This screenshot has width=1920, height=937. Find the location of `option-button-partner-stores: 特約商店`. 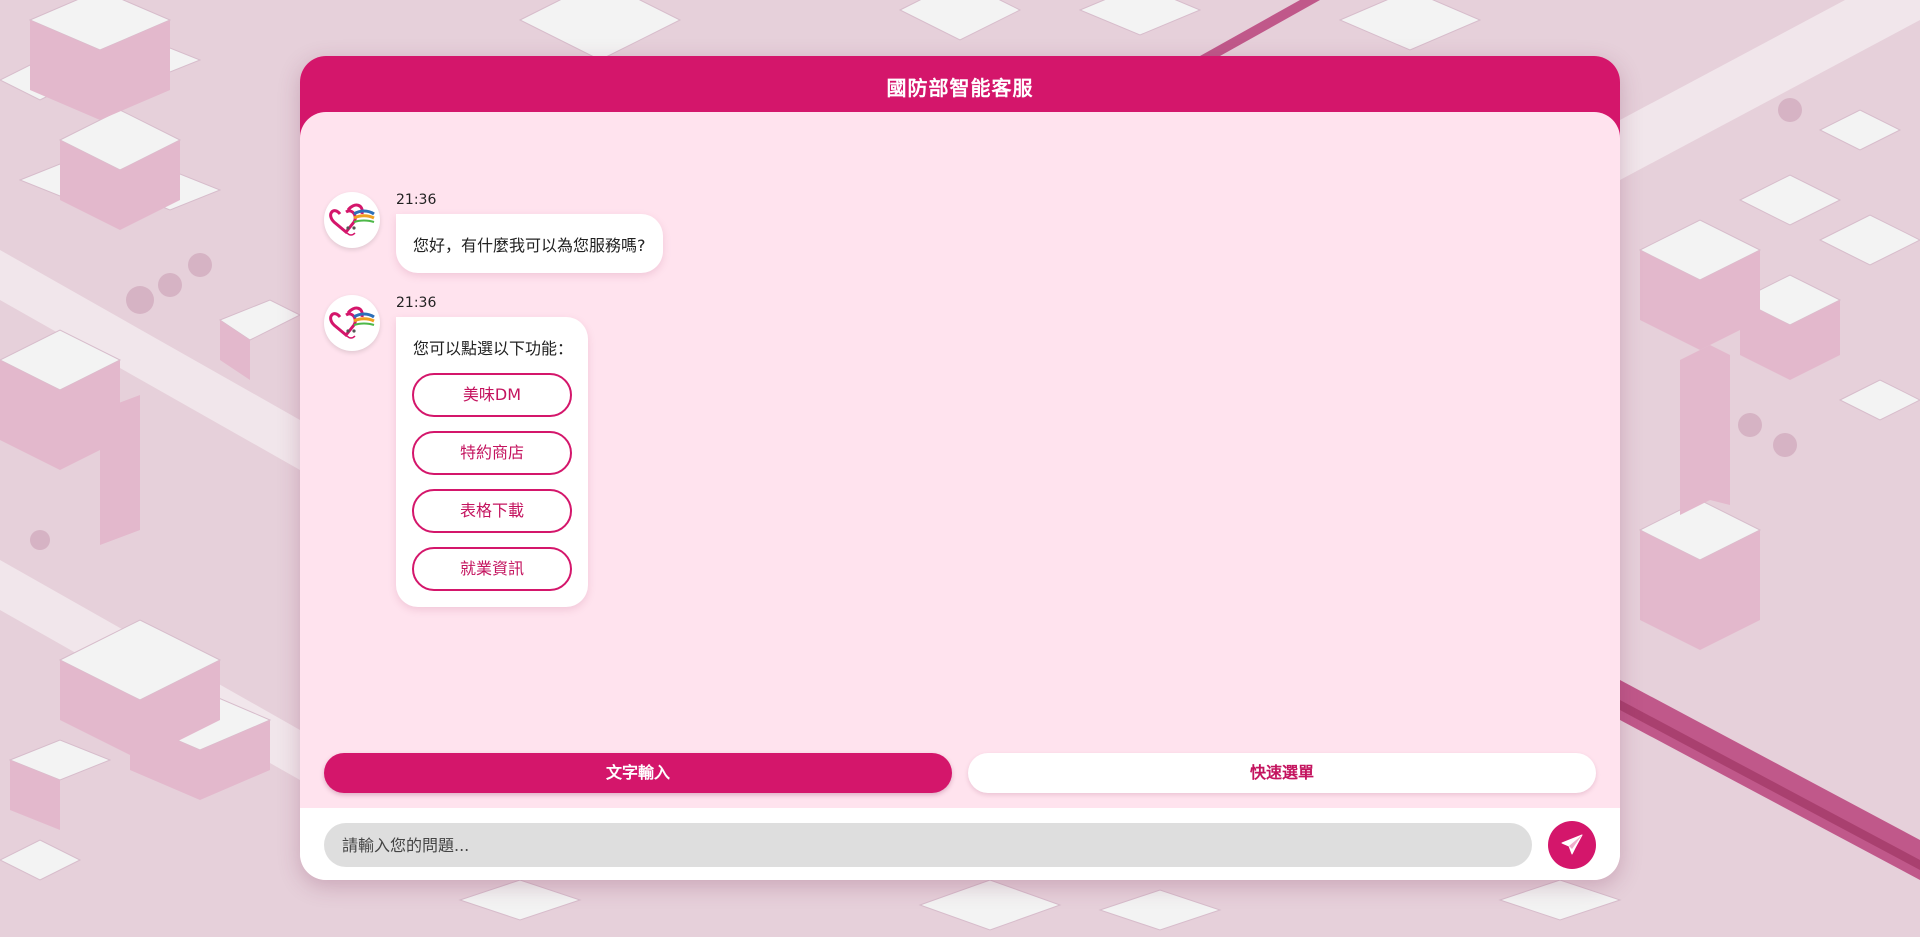

option-button-partner-stores: 特約商店 is located at coordinates (492, 453).